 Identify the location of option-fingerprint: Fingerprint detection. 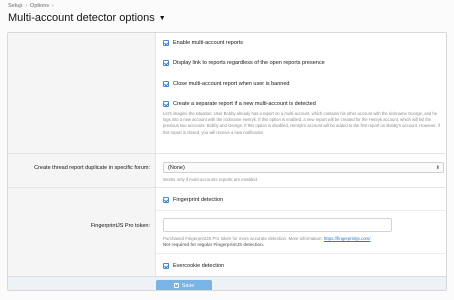
(193, 200).